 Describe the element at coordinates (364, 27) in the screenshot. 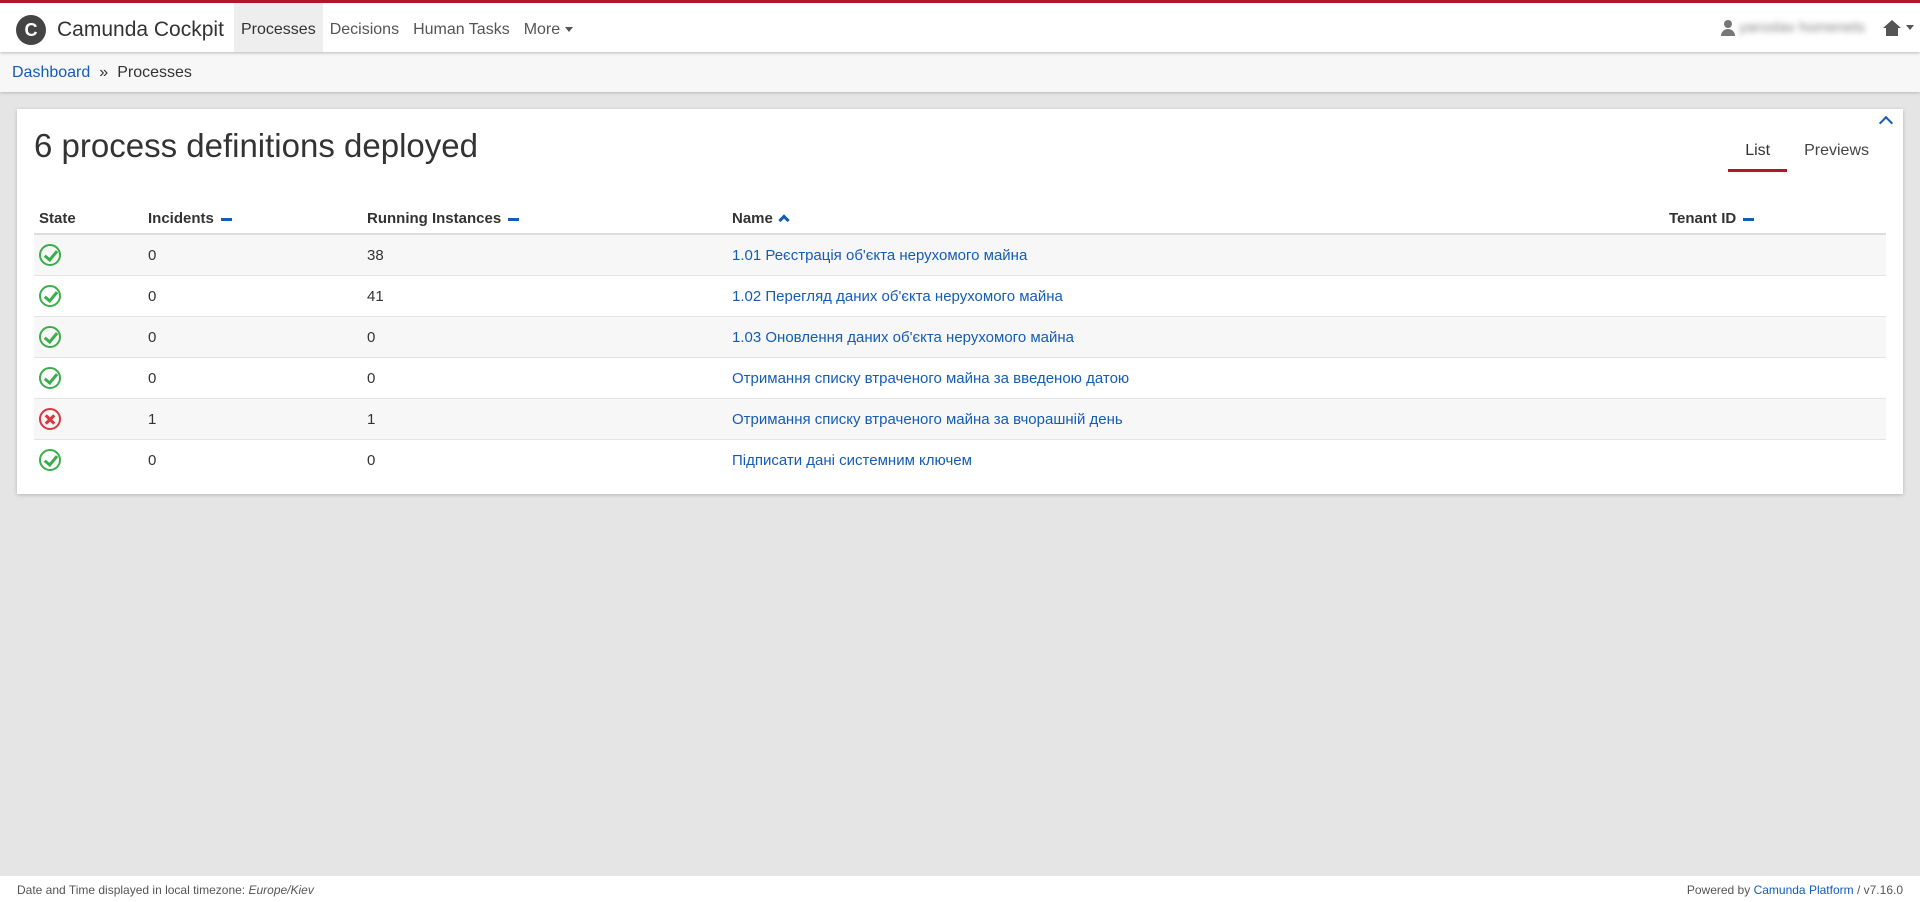

I see `nav-item-decisions: Decisions` at that location.